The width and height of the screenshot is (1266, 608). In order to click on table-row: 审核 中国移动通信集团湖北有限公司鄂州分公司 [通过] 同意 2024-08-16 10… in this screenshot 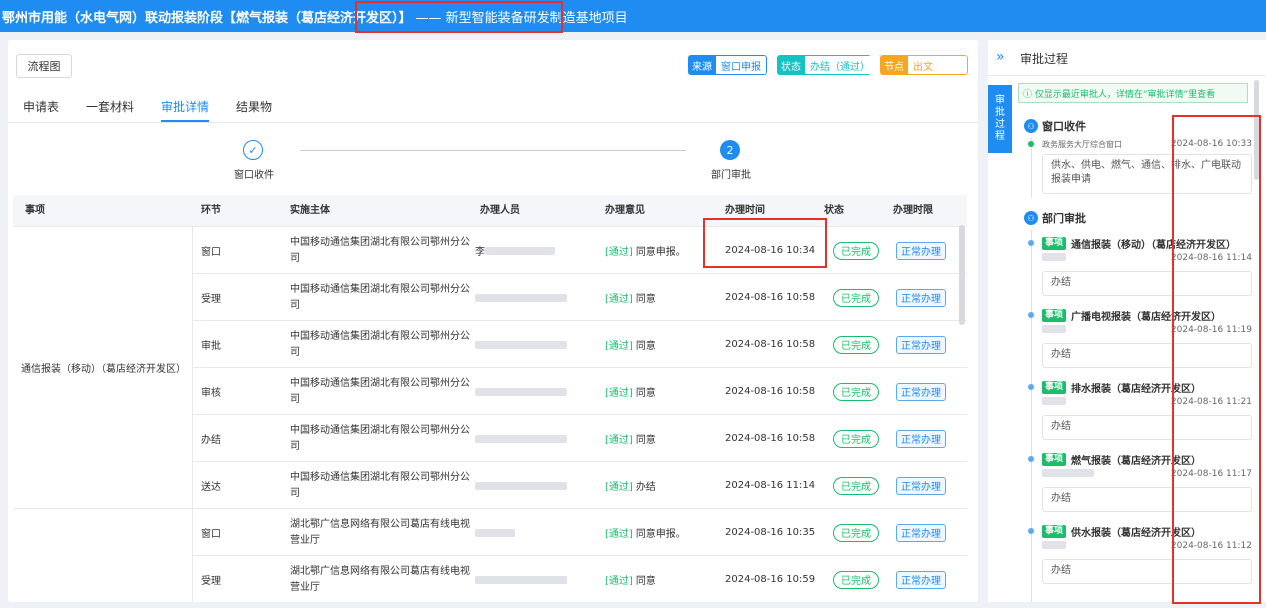, I will do `click(580, 391)`.